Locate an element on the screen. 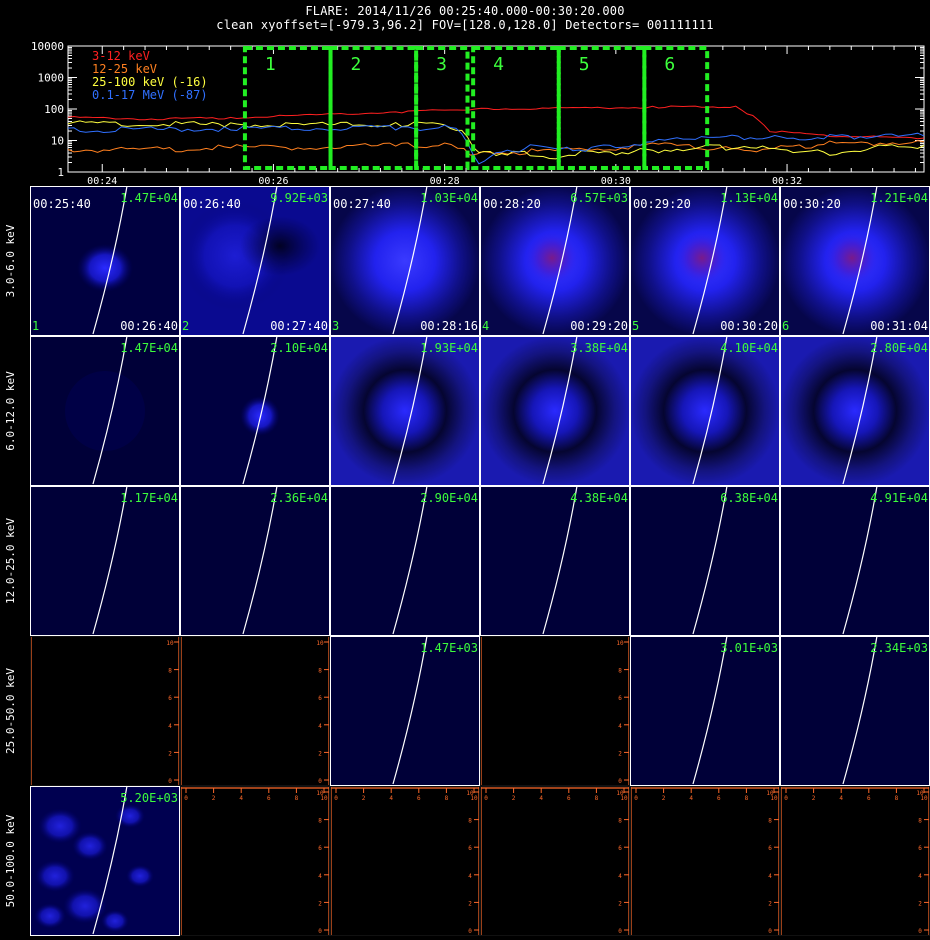 The image size is (930, 940). image-cell-r4-c5: 02468100 2 4 6 8 10 is located at coordinates (855, 861).